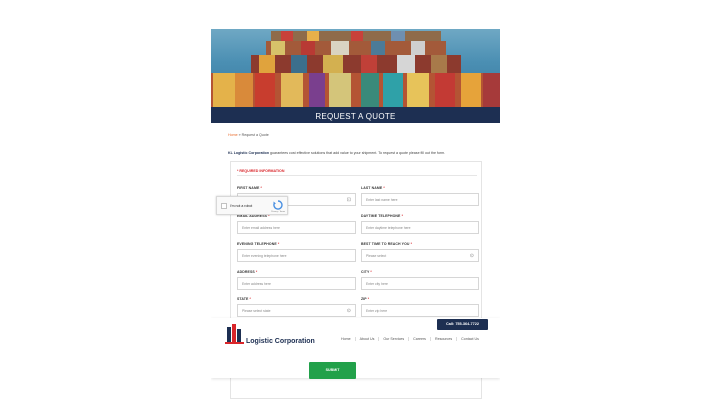 The height and width of the screenshot is (400, 711). Describe the element at coordinates (420, 255) in the screenshot. I see `best-time-select: Please select ⊙` at that location.